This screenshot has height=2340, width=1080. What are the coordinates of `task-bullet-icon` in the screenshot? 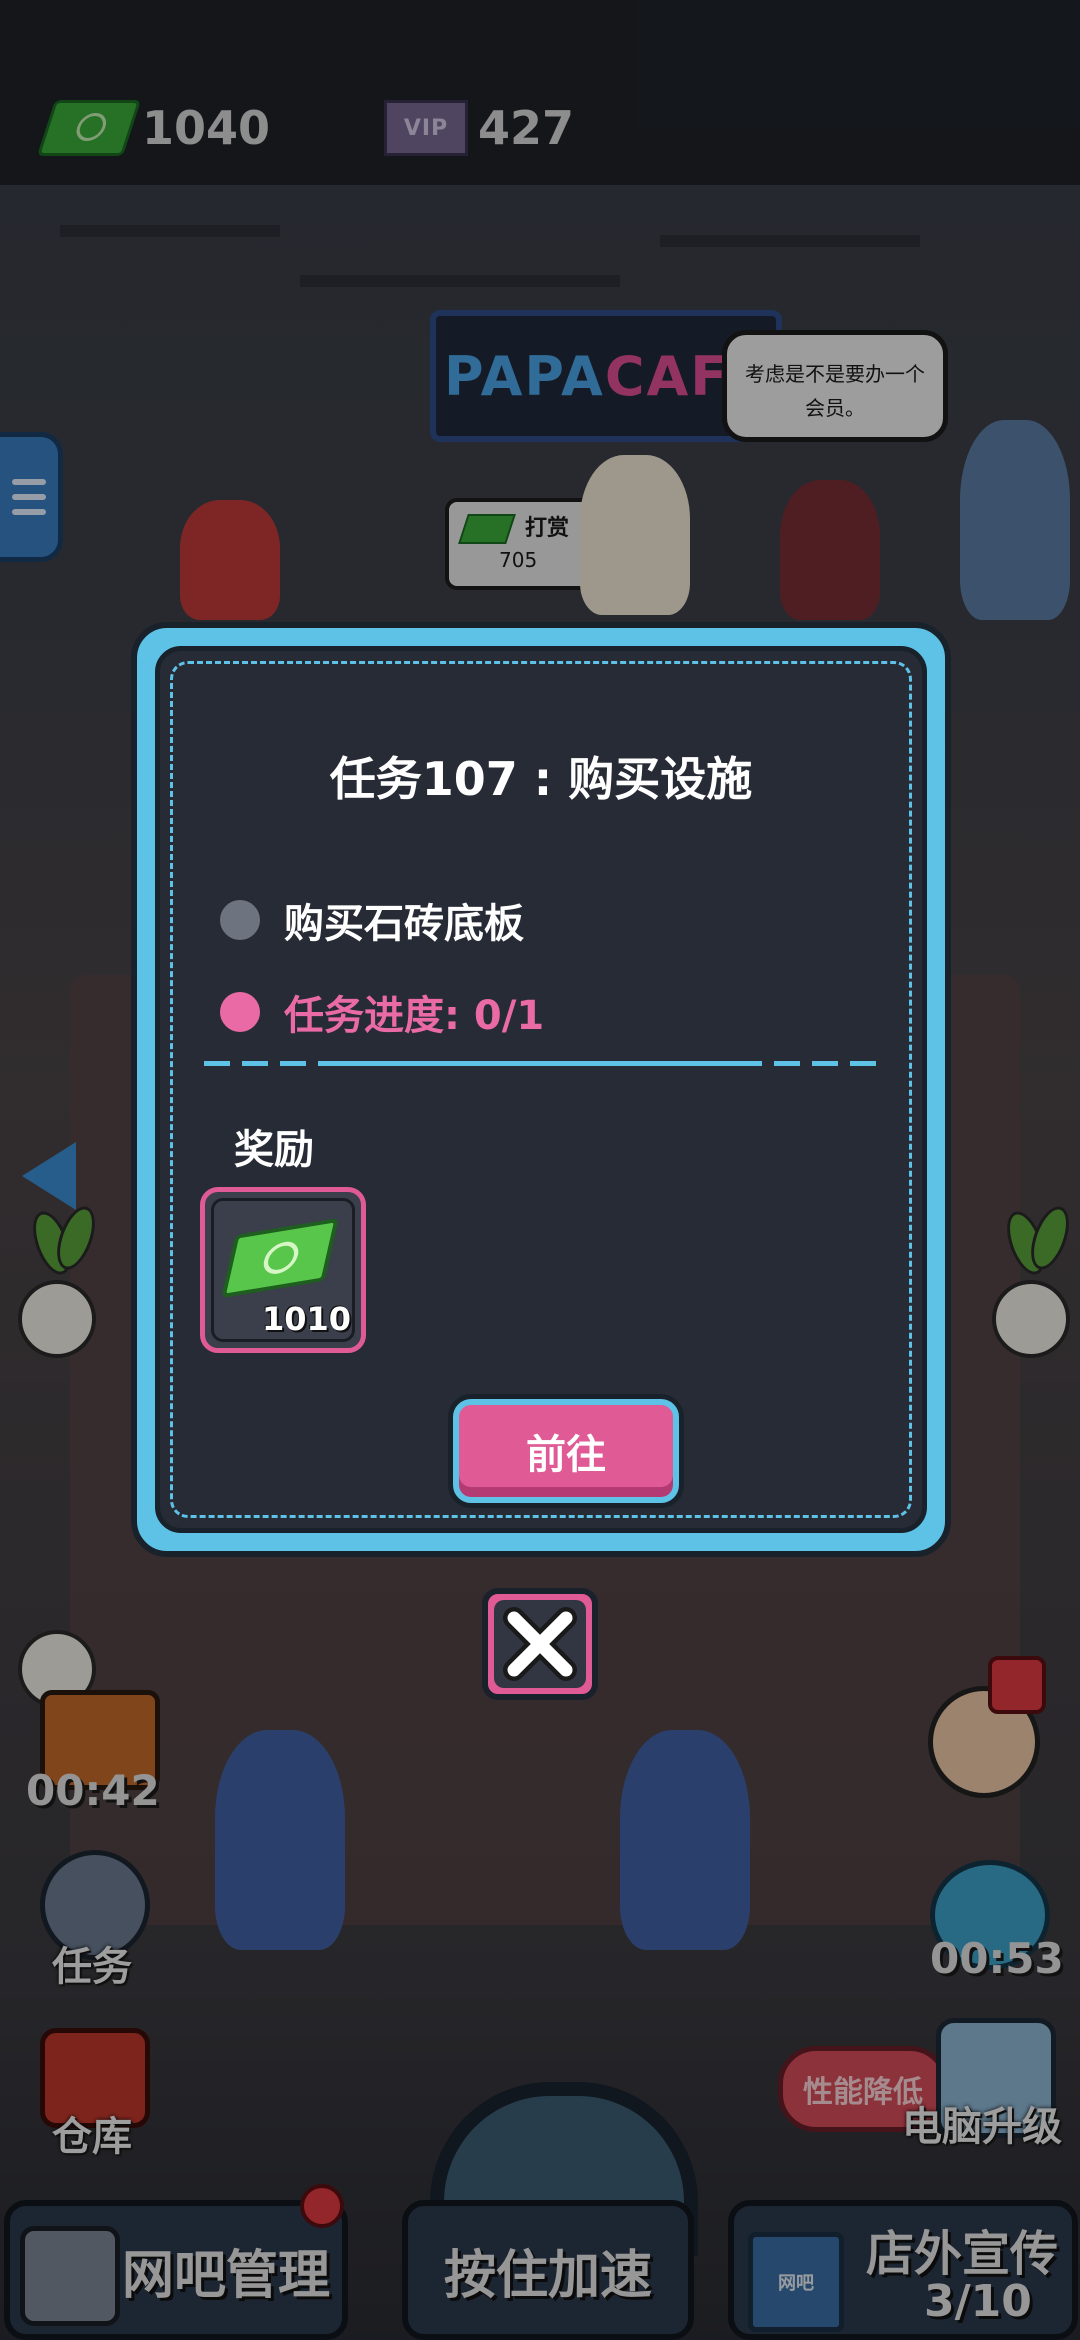 It's located at (240, 920).